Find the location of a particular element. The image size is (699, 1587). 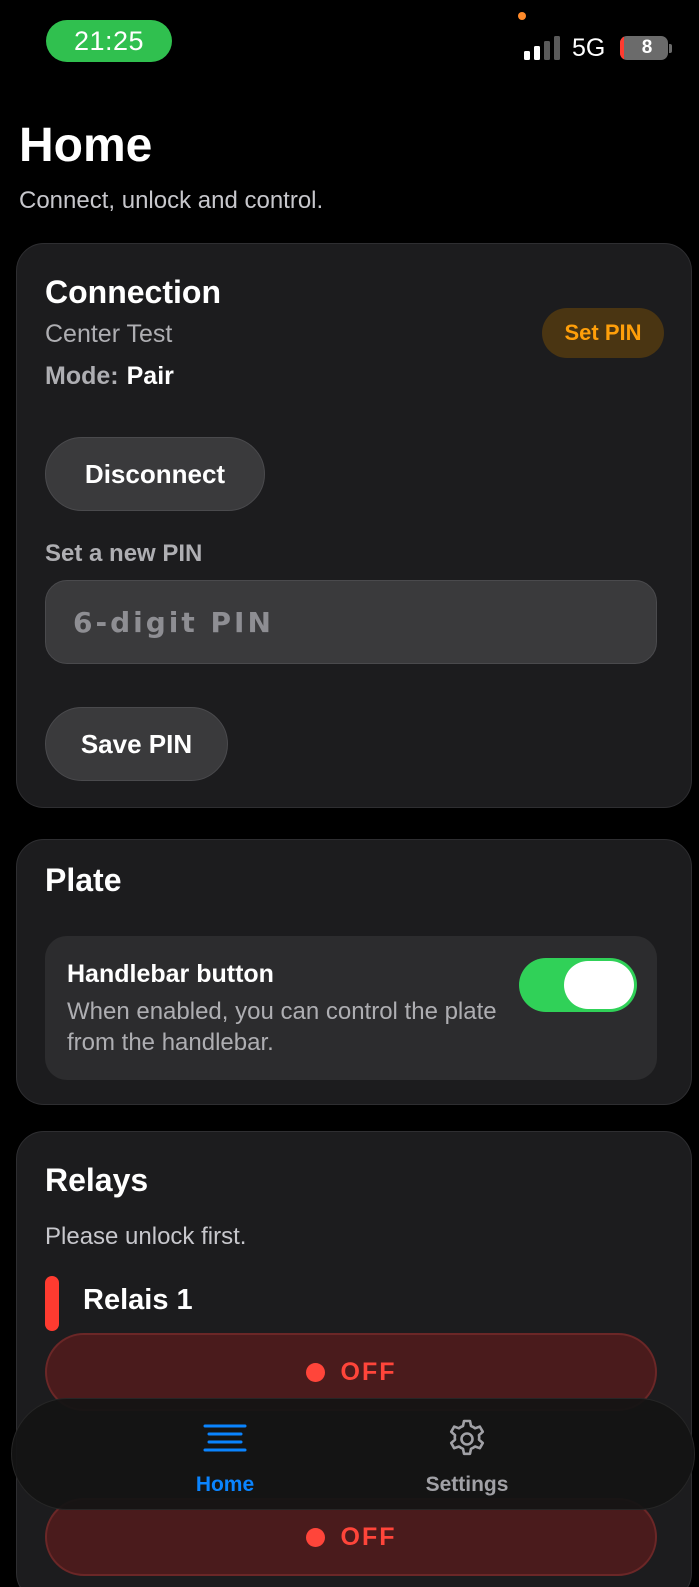

home-lines-icon is located at coordinates (225, 1438).